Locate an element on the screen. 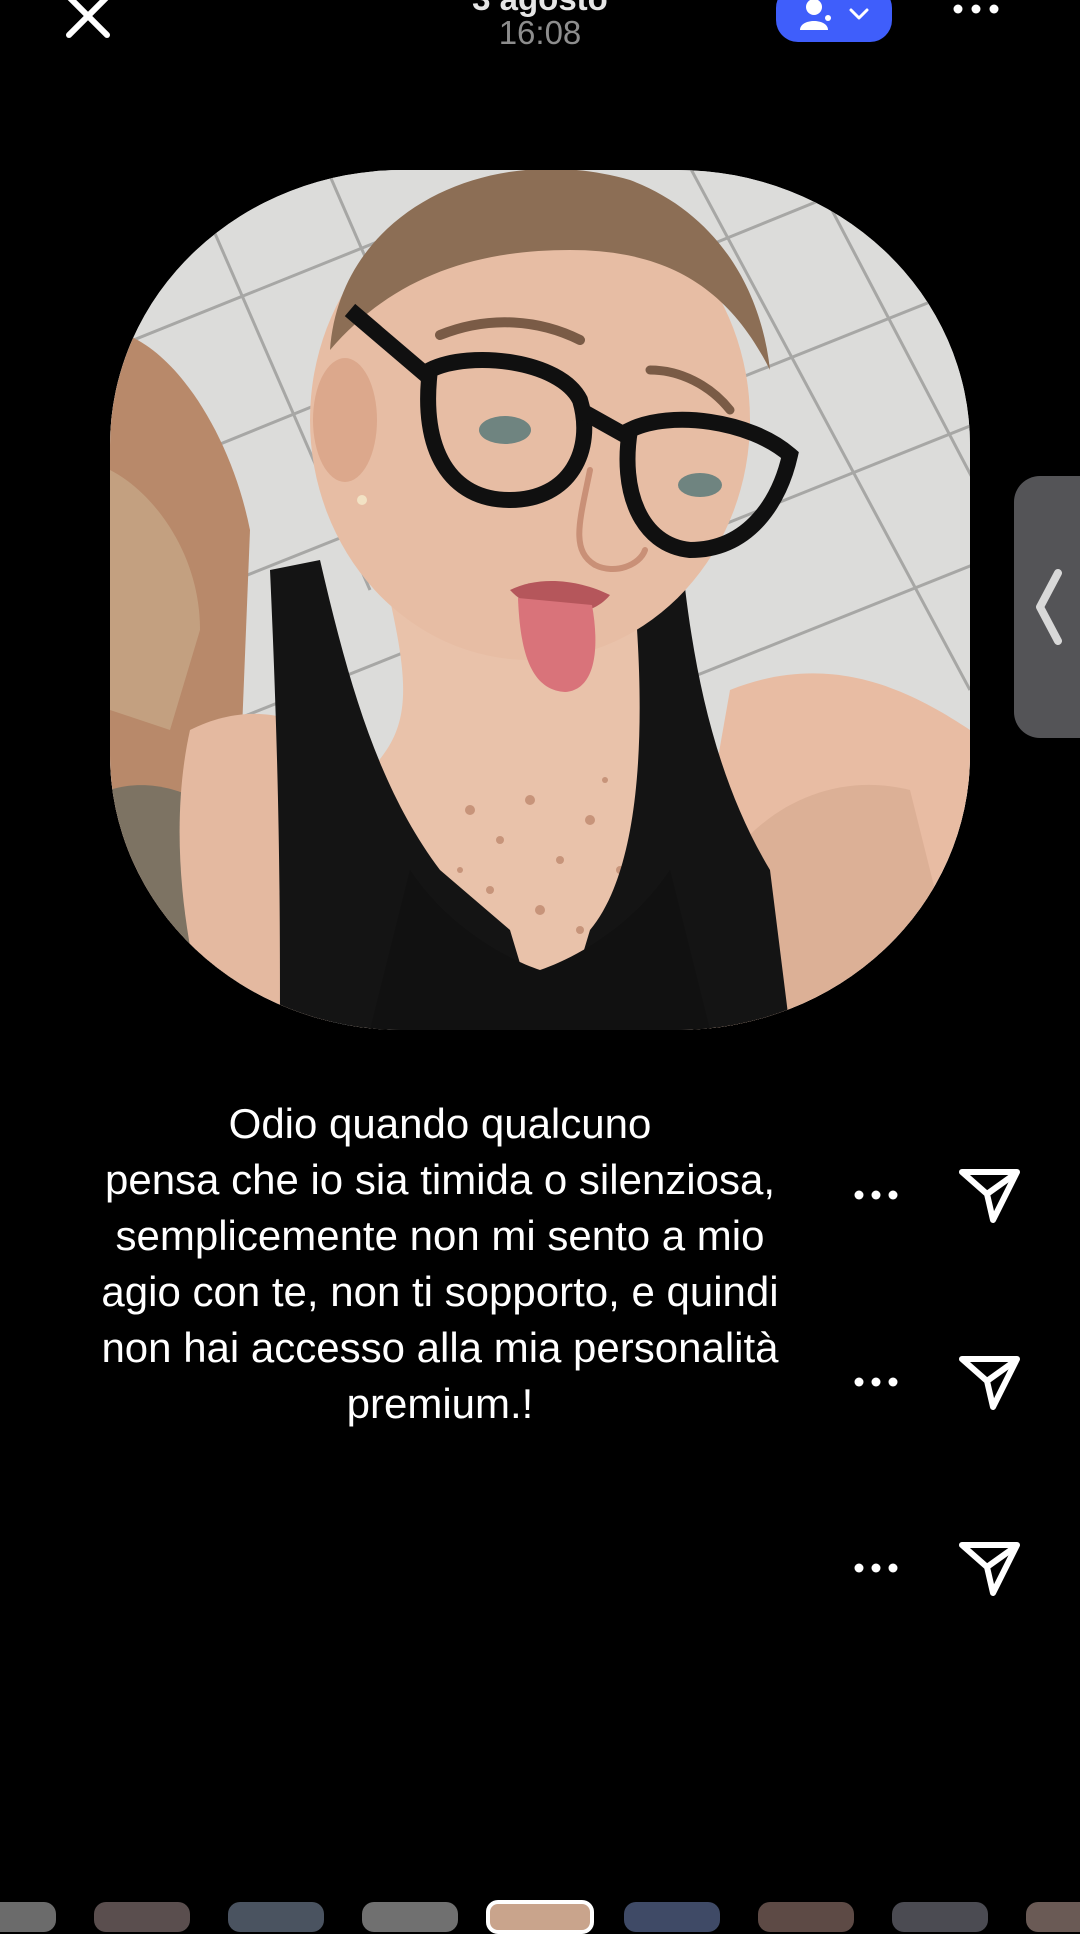  caption-line: non hai accesso alla mia personalità is located at coordinates (440, 1347).